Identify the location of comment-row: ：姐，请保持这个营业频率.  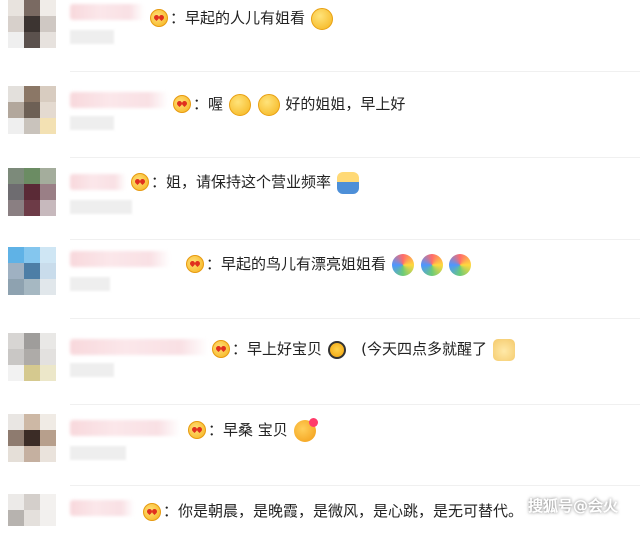
(320, 204).